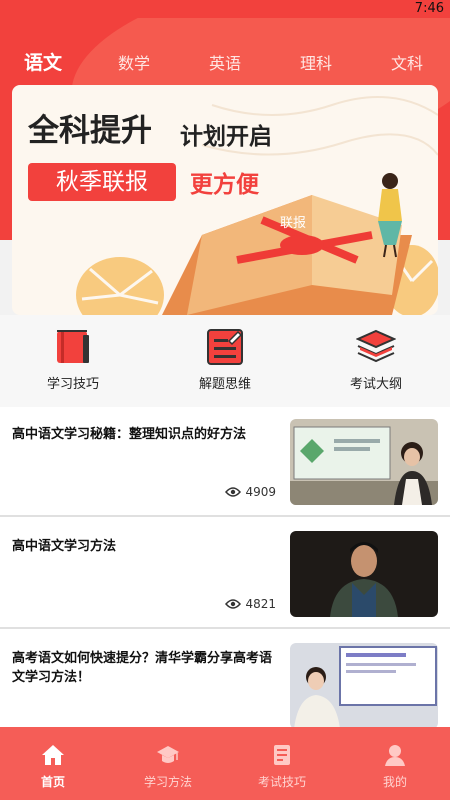  I want to click on quick-link-problem-solving: 解题思维, so click(225, 359).